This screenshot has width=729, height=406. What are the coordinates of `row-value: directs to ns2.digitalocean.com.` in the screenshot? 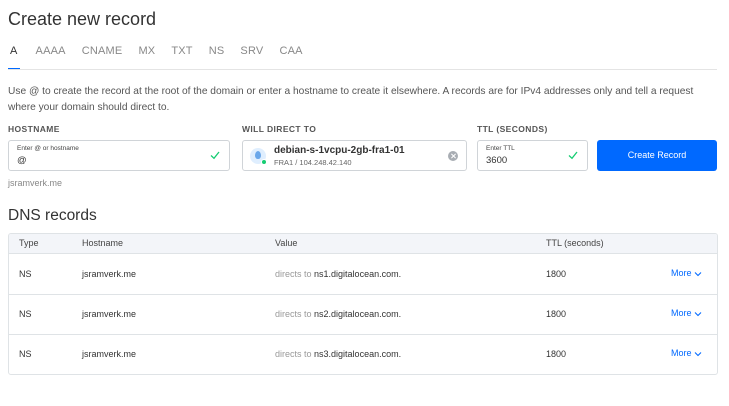 It's located at (338, 314).